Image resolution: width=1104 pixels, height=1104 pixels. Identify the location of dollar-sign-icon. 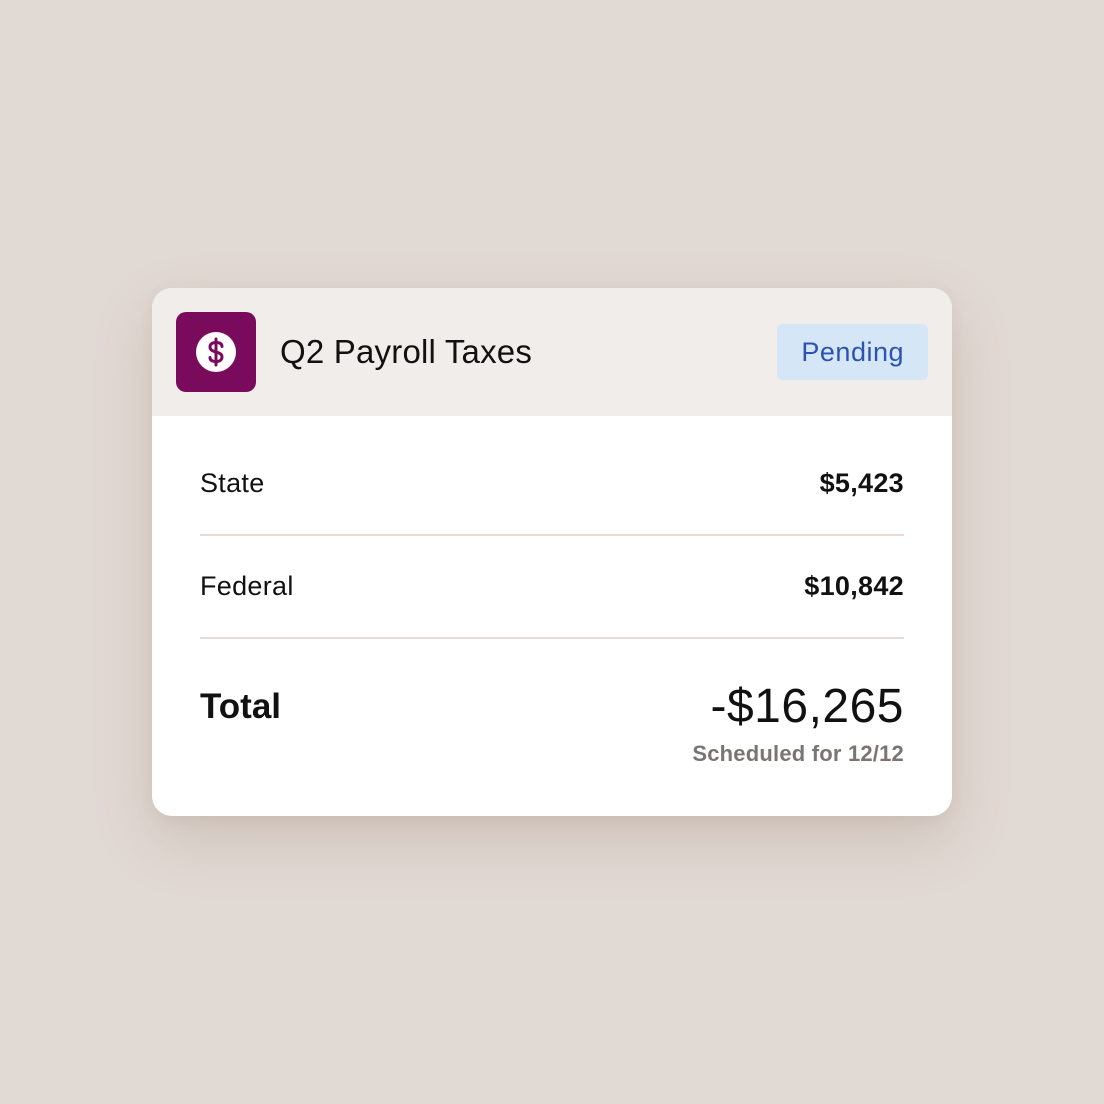
(216, 352).